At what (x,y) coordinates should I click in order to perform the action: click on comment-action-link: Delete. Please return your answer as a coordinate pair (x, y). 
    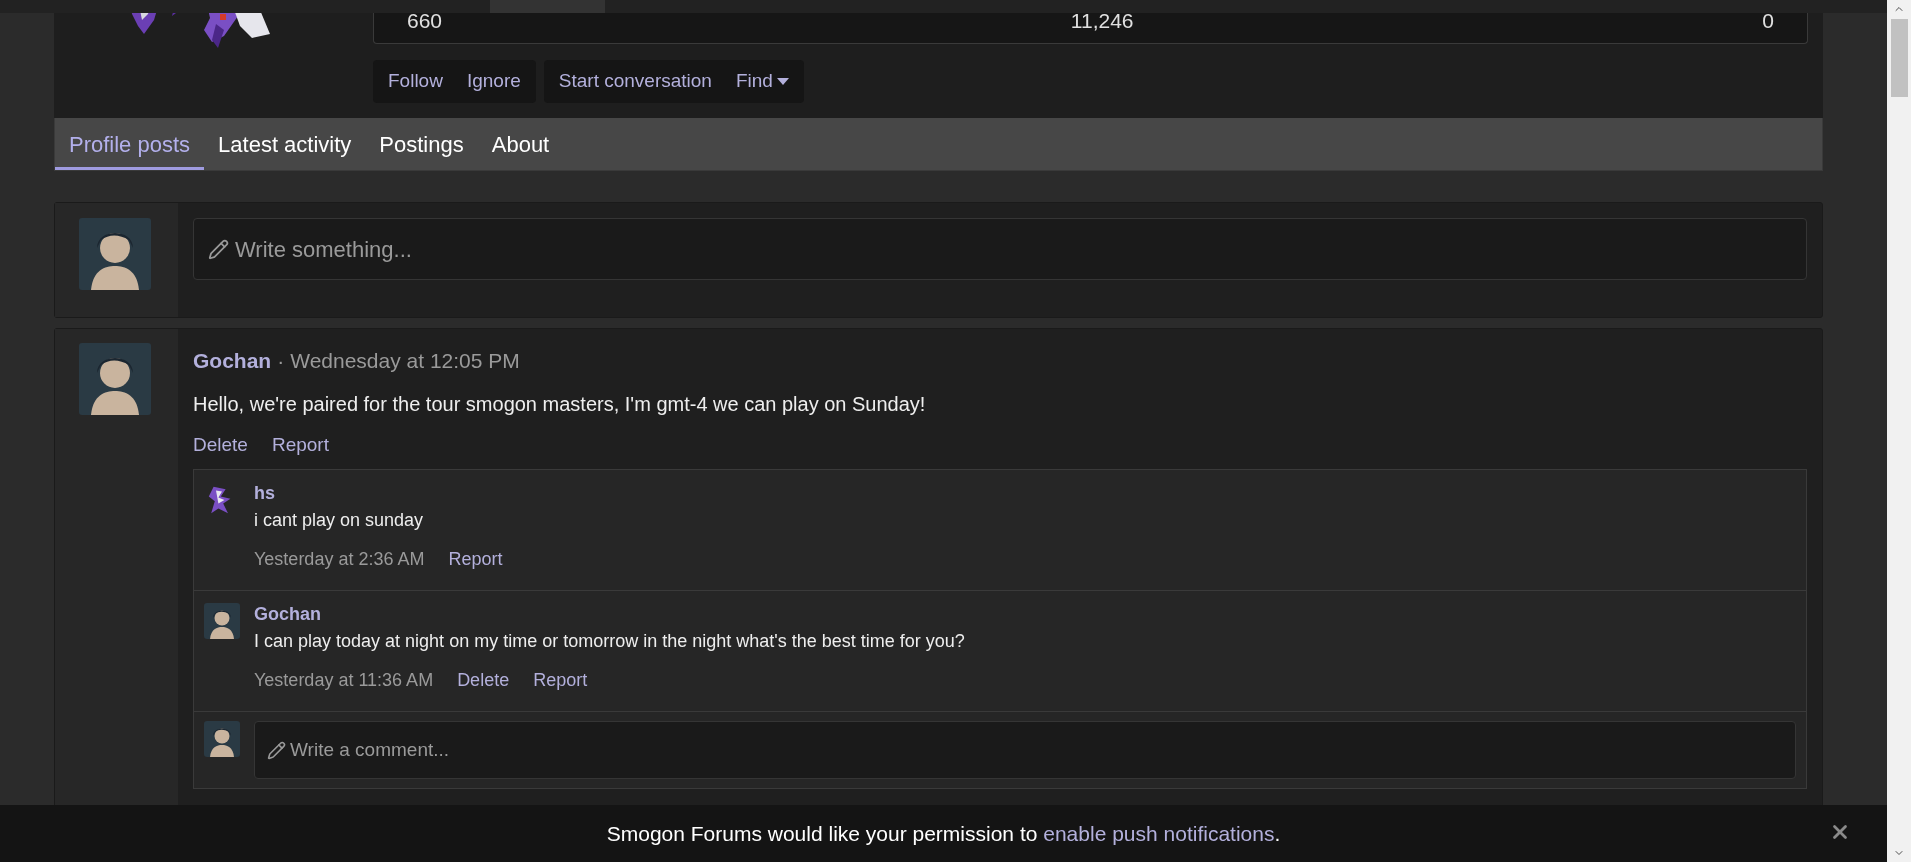
    Looking at the image, I should click on (483, 680).